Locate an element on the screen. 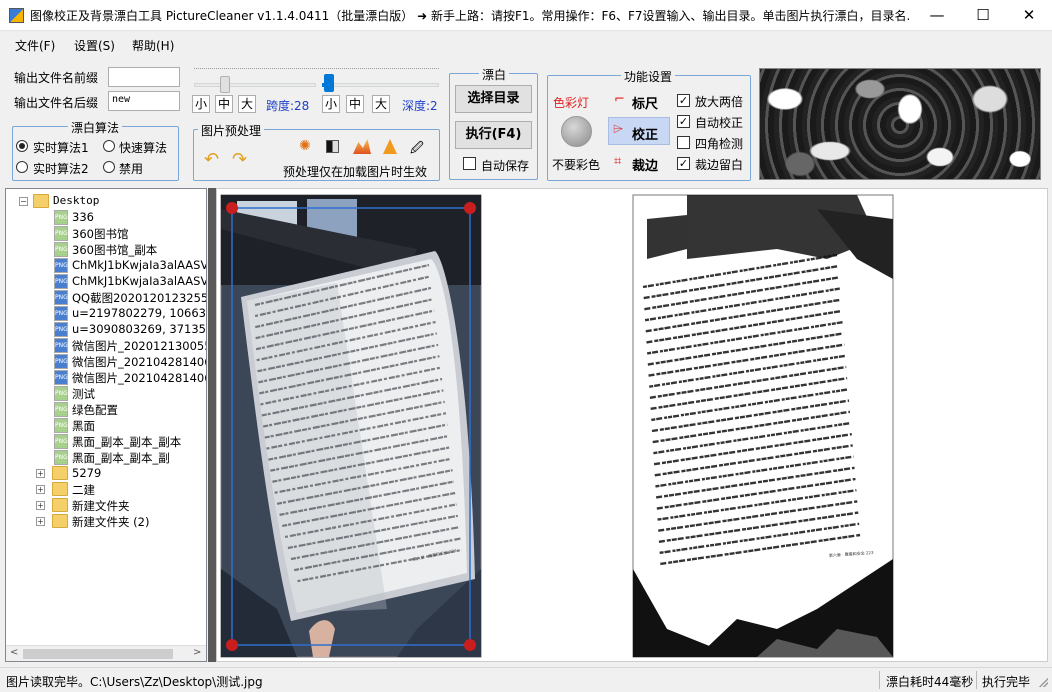 This screenshot has height=692, width=1052. execute-button: 执行(F4) is located at coordinates (493, 135).